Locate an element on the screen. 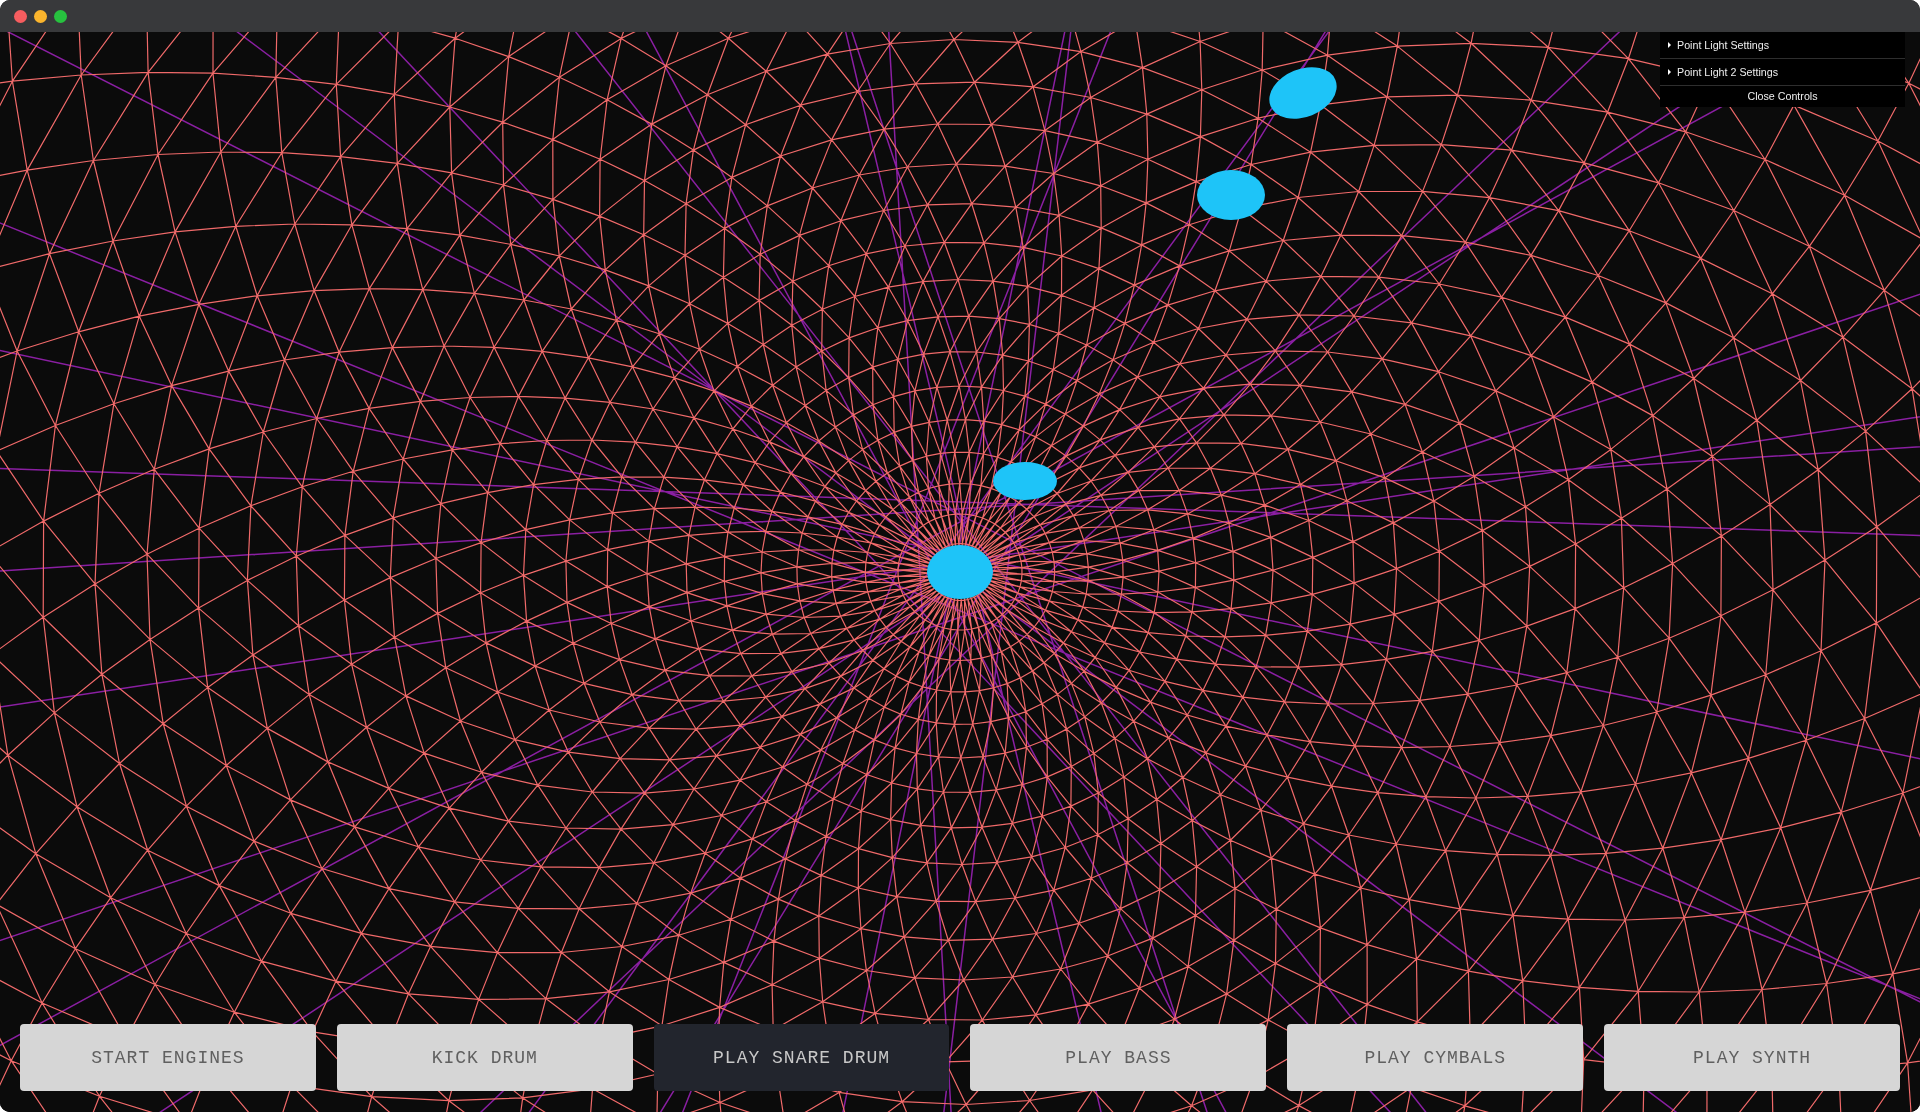  action-button: KICK DRUM is located at coordinates (484, 1057).